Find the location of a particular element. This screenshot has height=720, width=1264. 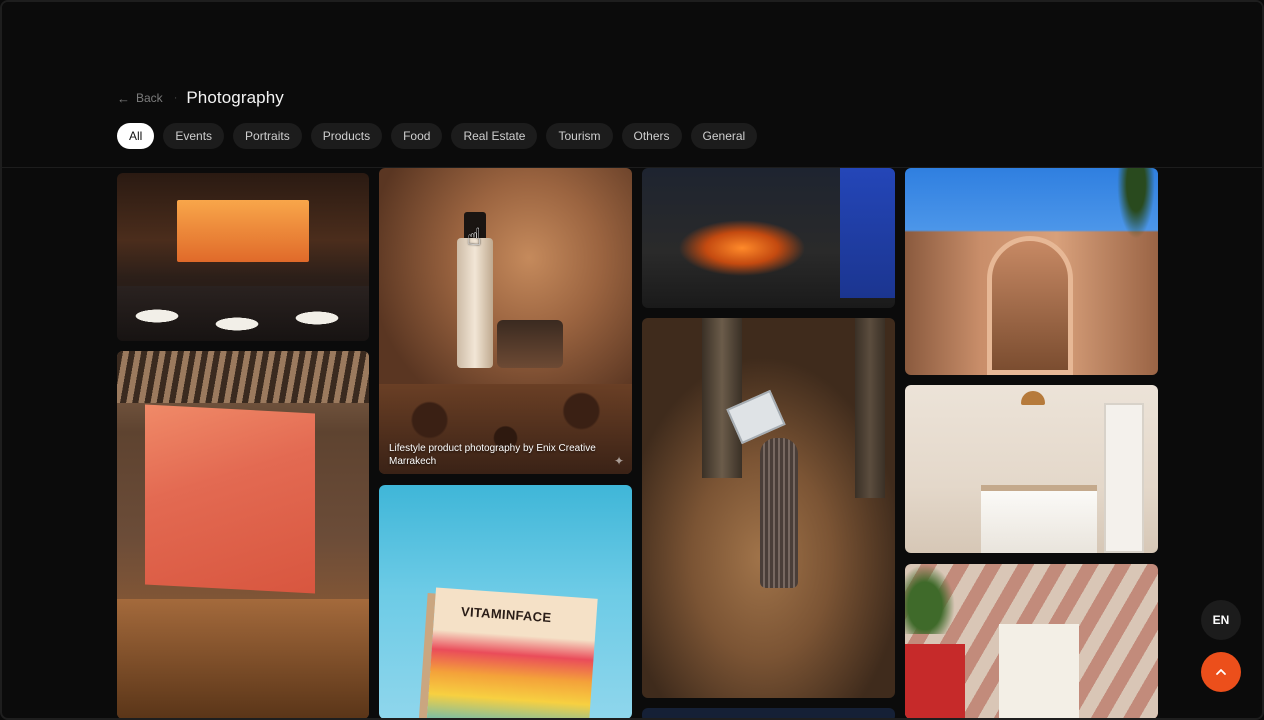

archway-door is located at coordinates (1030, 305).